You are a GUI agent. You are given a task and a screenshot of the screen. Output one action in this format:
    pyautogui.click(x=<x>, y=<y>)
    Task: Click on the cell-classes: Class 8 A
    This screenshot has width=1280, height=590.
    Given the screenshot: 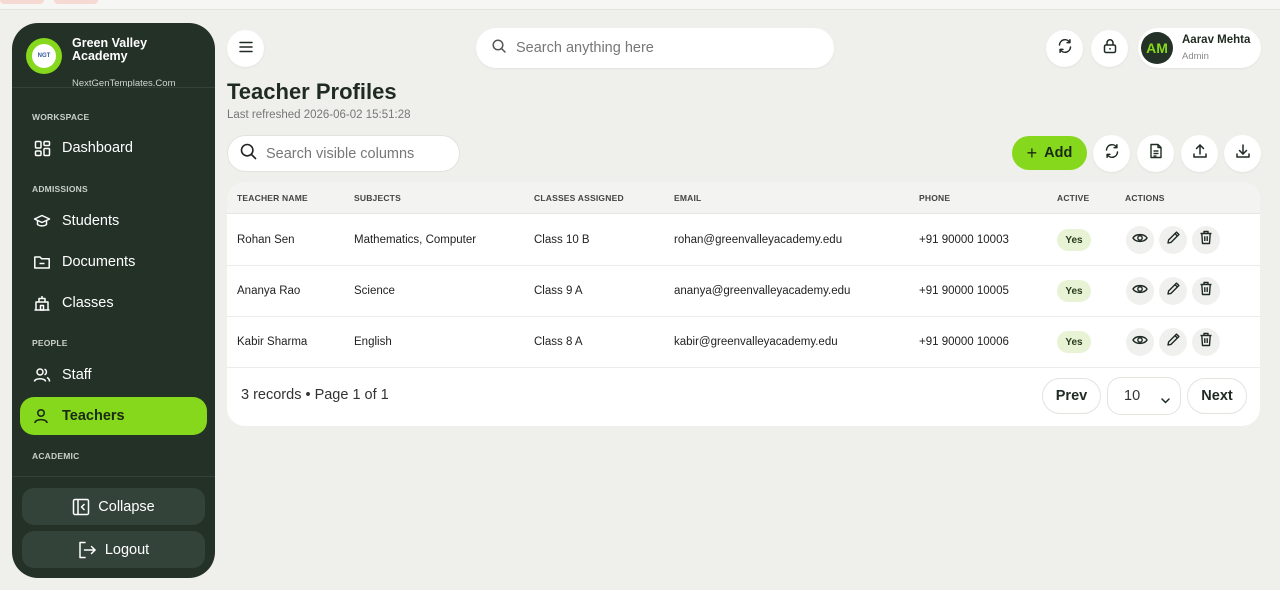 What is the action you would take?
    pyautogui.click(x=558, y=342)
    